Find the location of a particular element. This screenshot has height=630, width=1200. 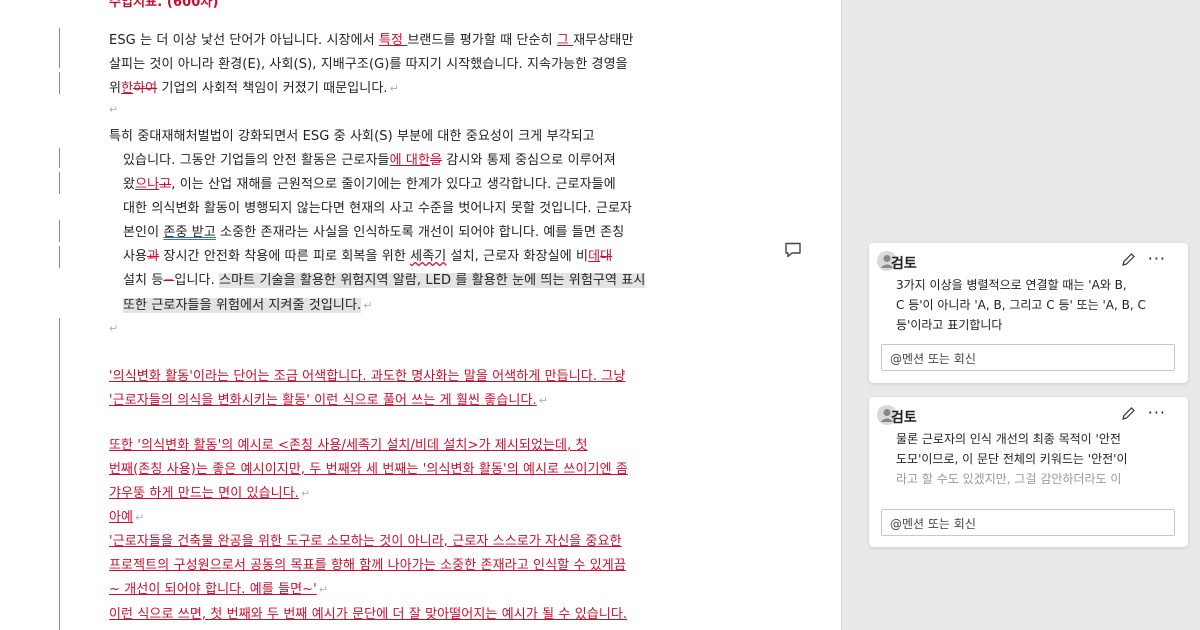

insertion: 그 is located at coordinates (565, 40).